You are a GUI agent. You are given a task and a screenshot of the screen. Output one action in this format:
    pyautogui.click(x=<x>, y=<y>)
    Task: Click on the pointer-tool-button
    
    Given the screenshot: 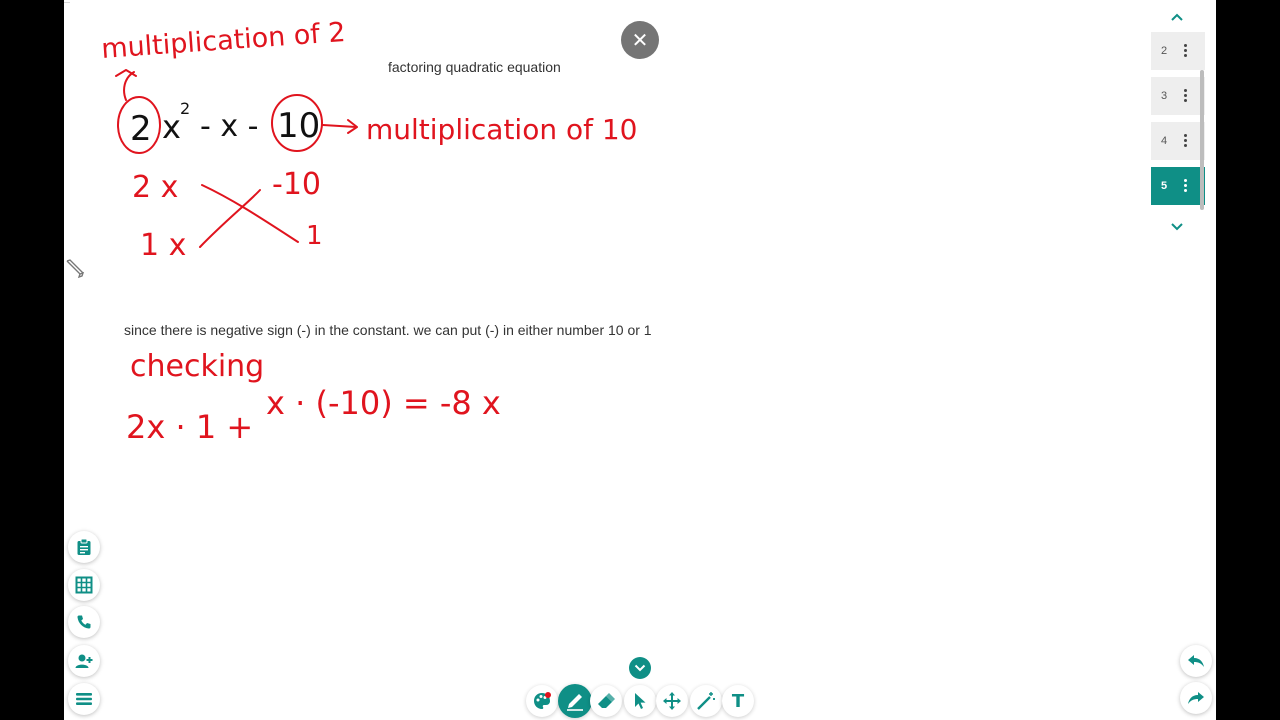 What is the action you would take?
    pyautogui.click(x=640, y=701)
    